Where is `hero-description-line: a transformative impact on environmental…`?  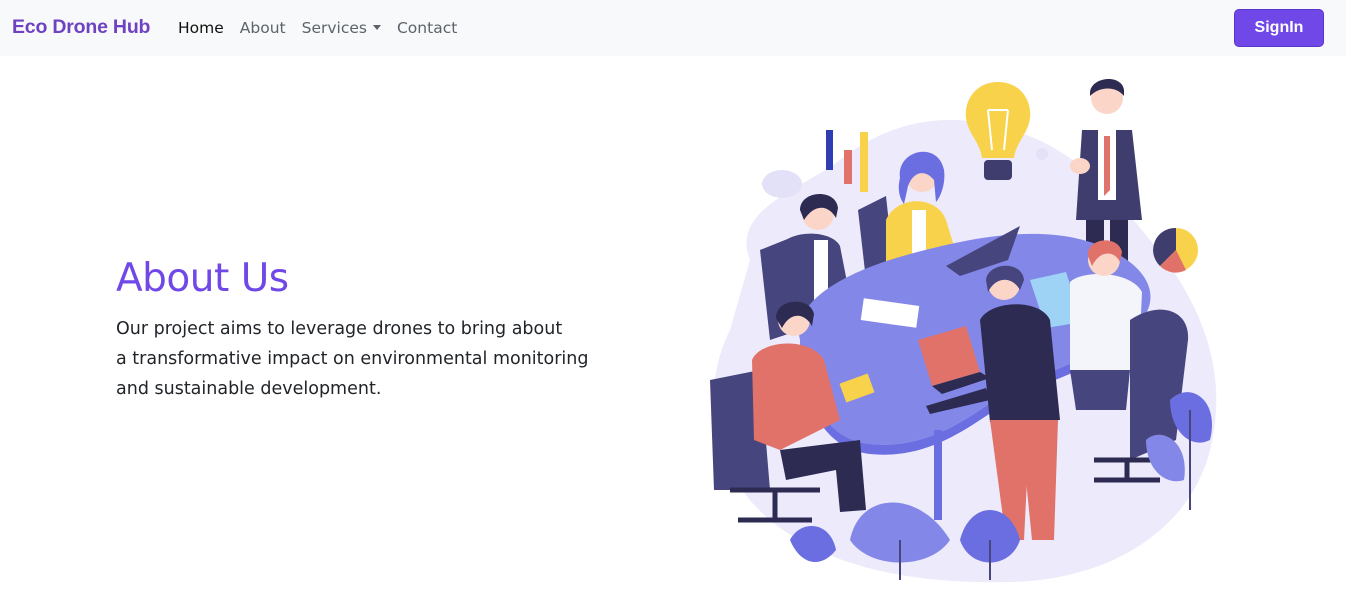
hero-description-line: a transformative impact on environmental… is located at coordinates (352, 359).